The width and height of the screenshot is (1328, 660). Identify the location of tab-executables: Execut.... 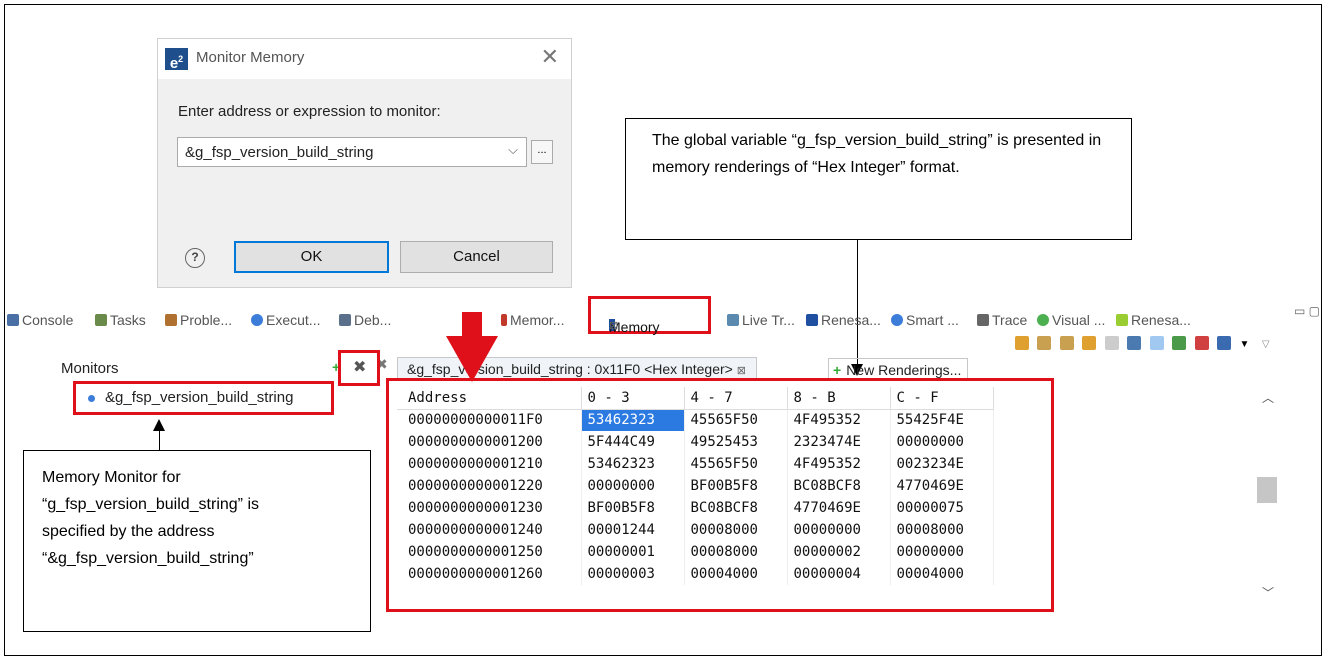
(285, 320).